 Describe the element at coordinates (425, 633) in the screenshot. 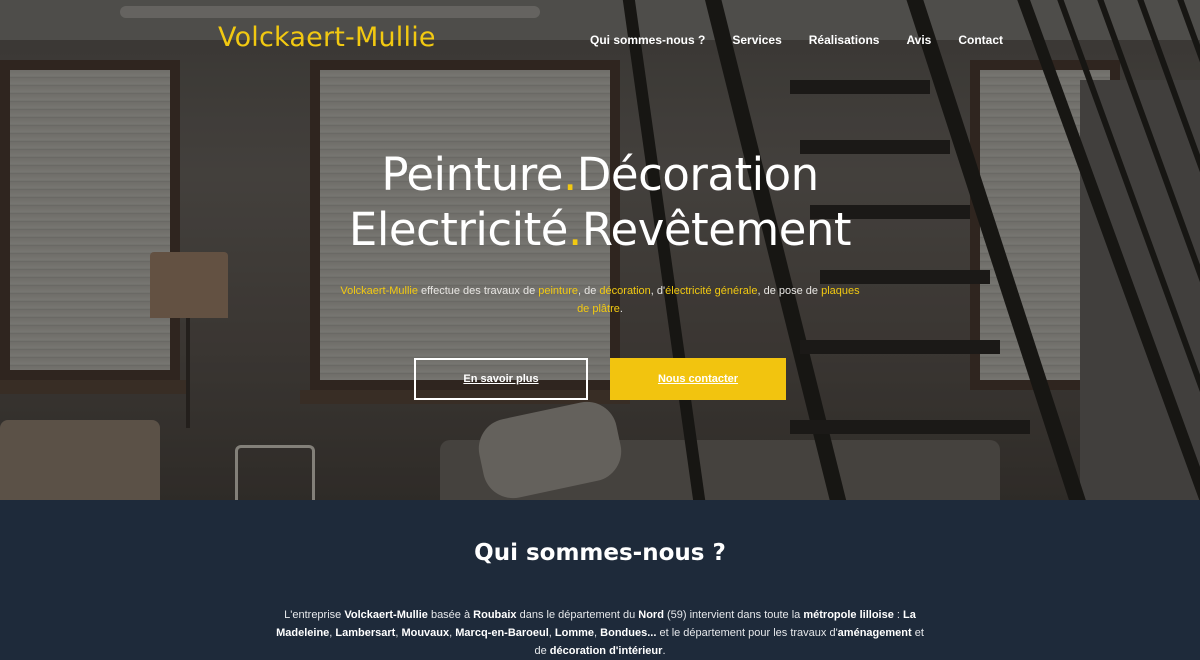

I see `about-bold: Mouvaux` at that location.